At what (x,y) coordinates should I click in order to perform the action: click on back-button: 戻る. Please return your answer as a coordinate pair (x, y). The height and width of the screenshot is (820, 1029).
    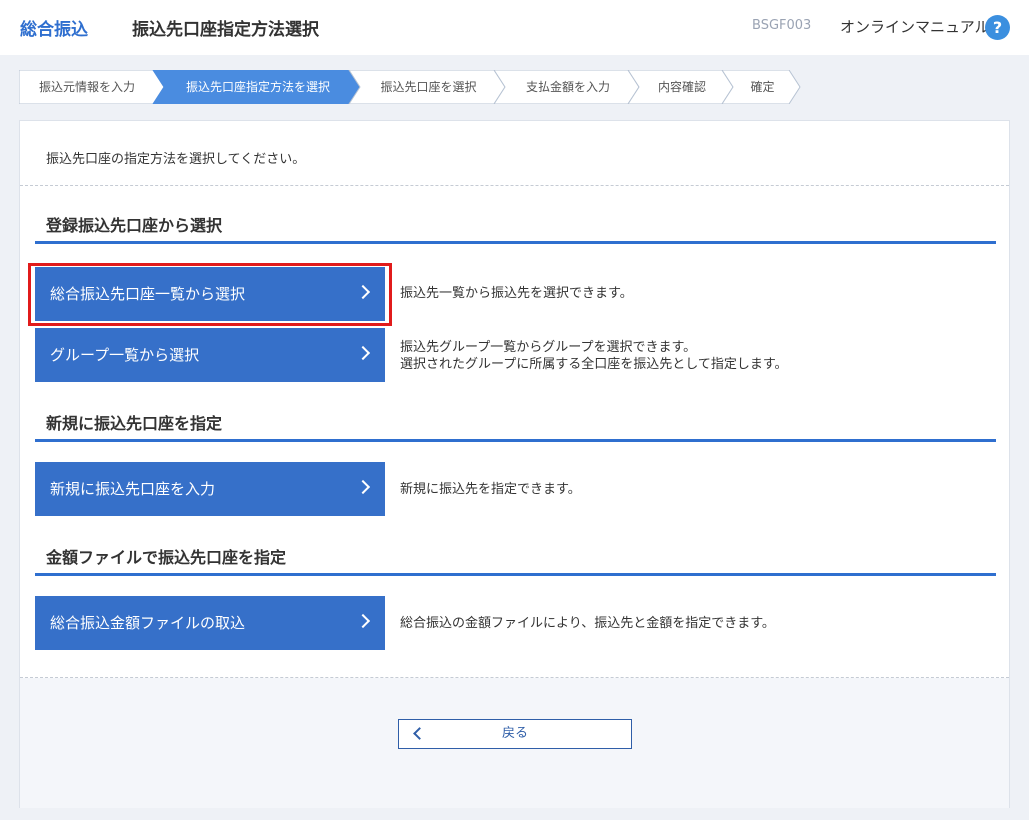
    Looking at the image, I should click on (515, 734).